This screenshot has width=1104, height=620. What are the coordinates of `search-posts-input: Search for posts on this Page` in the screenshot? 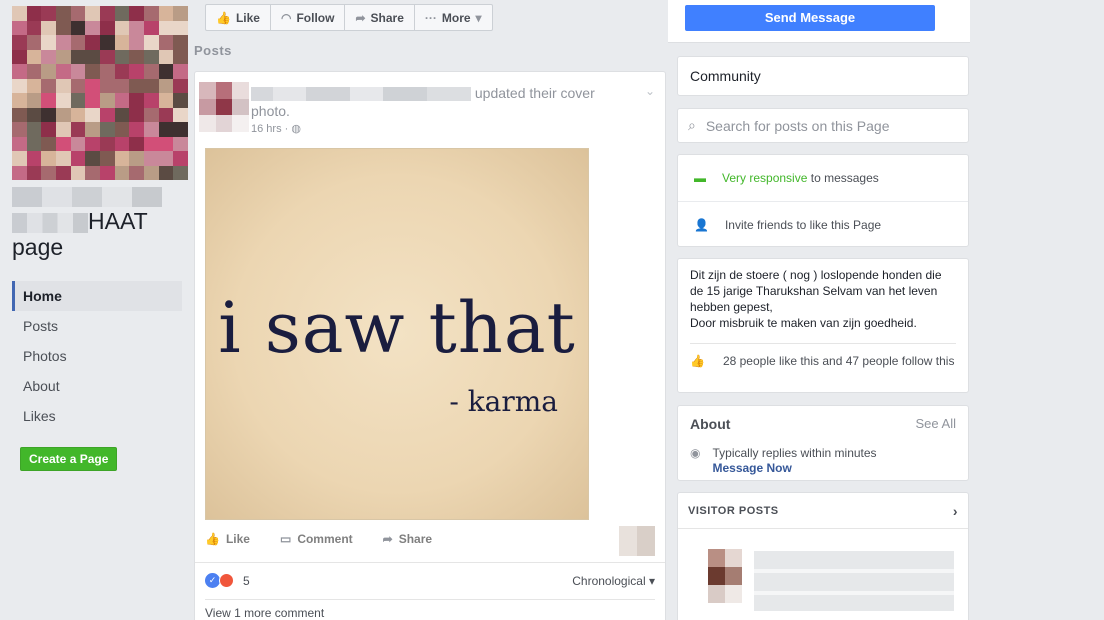 It's located at (798, 126).